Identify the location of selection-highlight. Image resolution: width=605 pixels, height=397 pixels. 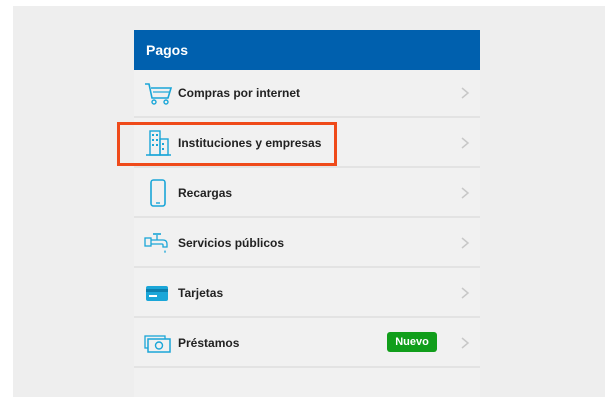
(227, 144).